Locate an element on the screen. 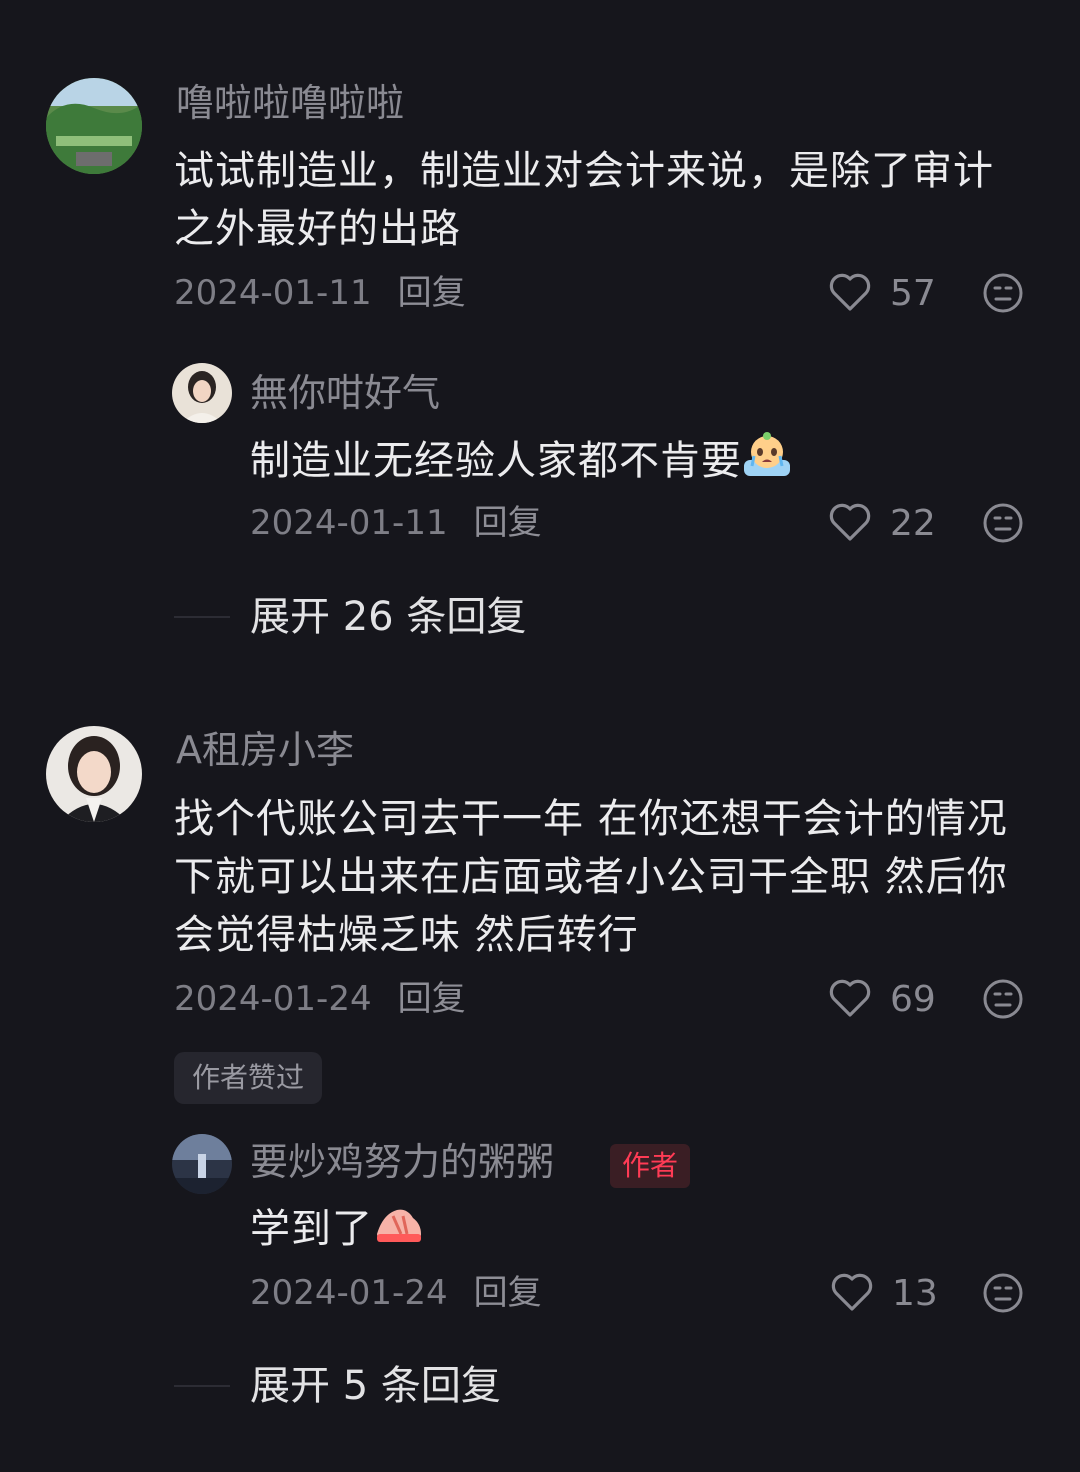 This screenshot has width=1080, height=1472. reply-date: 2024-01-24 is located at coordinates (349, 1293).